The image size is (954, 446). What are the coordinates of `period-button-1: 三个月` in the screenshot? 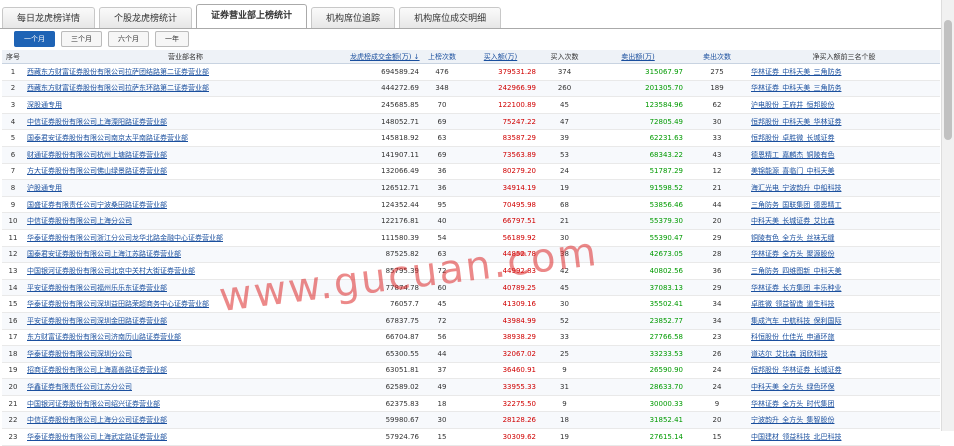 It's located at (81, 39).